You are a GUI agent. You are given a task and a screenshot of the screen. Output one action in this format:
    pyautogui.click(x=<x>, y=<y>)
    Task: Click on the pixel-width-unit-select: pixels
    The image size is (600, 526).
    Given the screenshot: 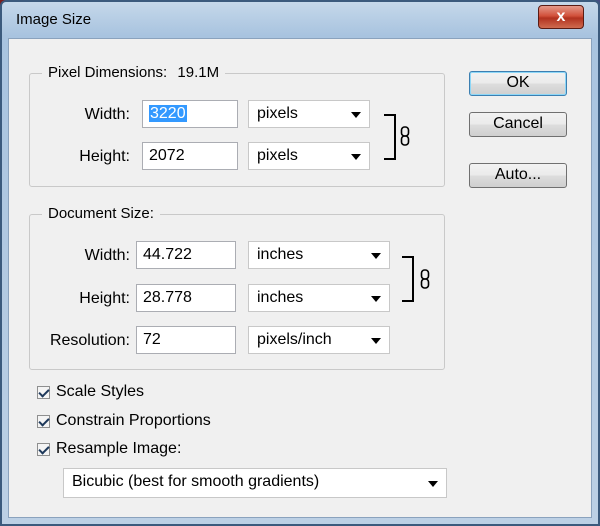 What is the action you would take?
    pyautogui.click(x=309, y=114)
    